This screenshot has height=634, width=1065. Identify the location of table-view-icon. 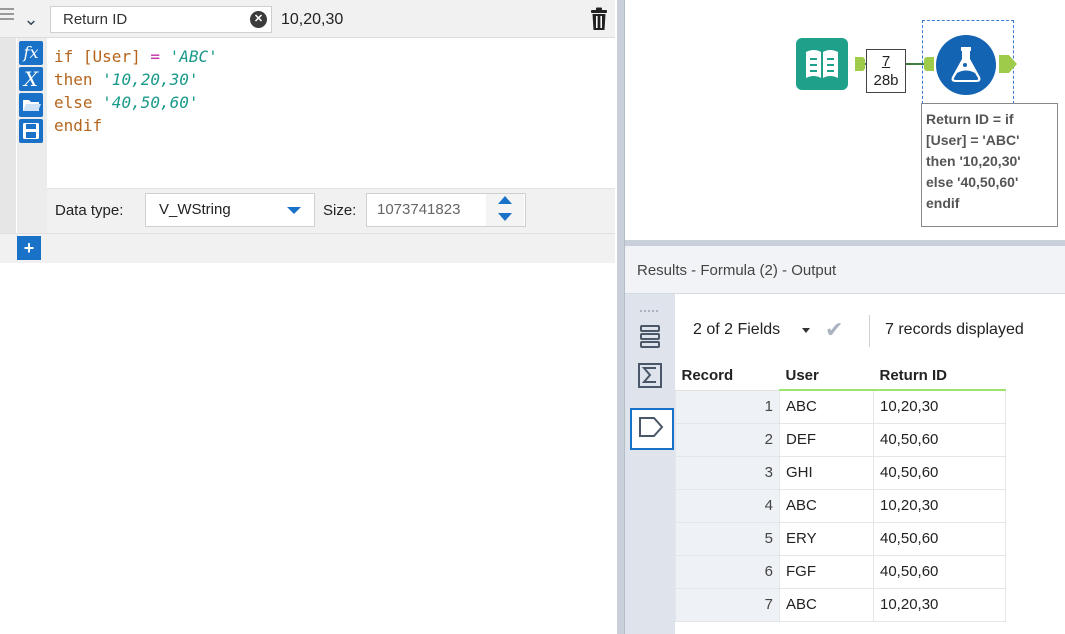
(650, 337).